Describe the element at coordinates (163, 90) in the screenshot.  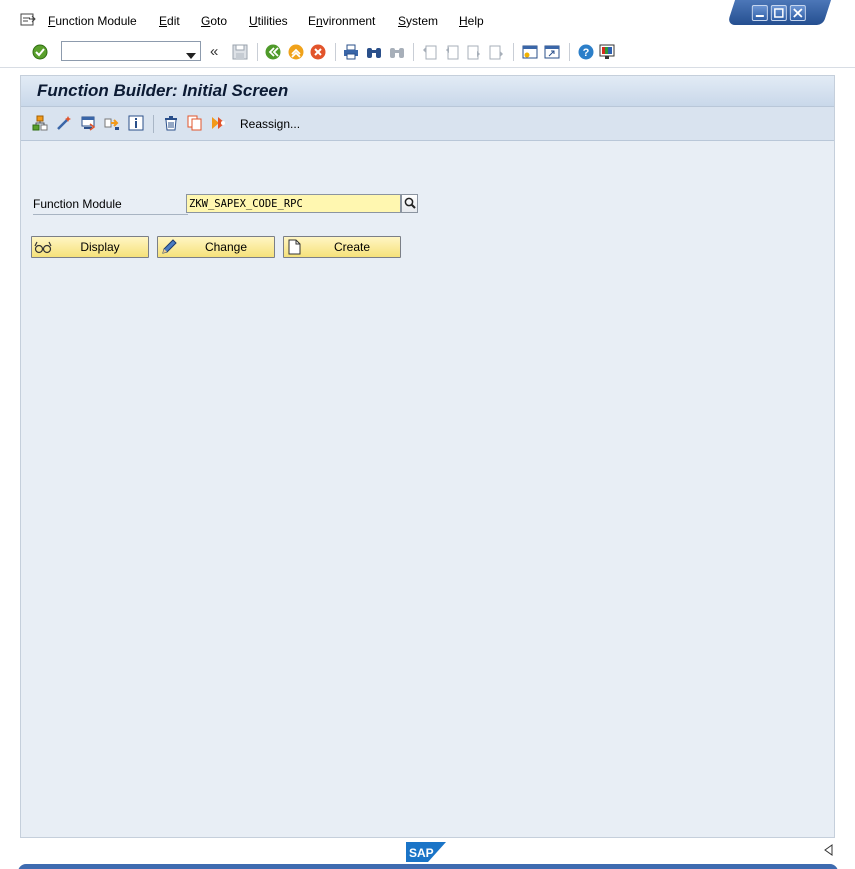
I see `page-title: Function Builder: Initial Screen` at that location.